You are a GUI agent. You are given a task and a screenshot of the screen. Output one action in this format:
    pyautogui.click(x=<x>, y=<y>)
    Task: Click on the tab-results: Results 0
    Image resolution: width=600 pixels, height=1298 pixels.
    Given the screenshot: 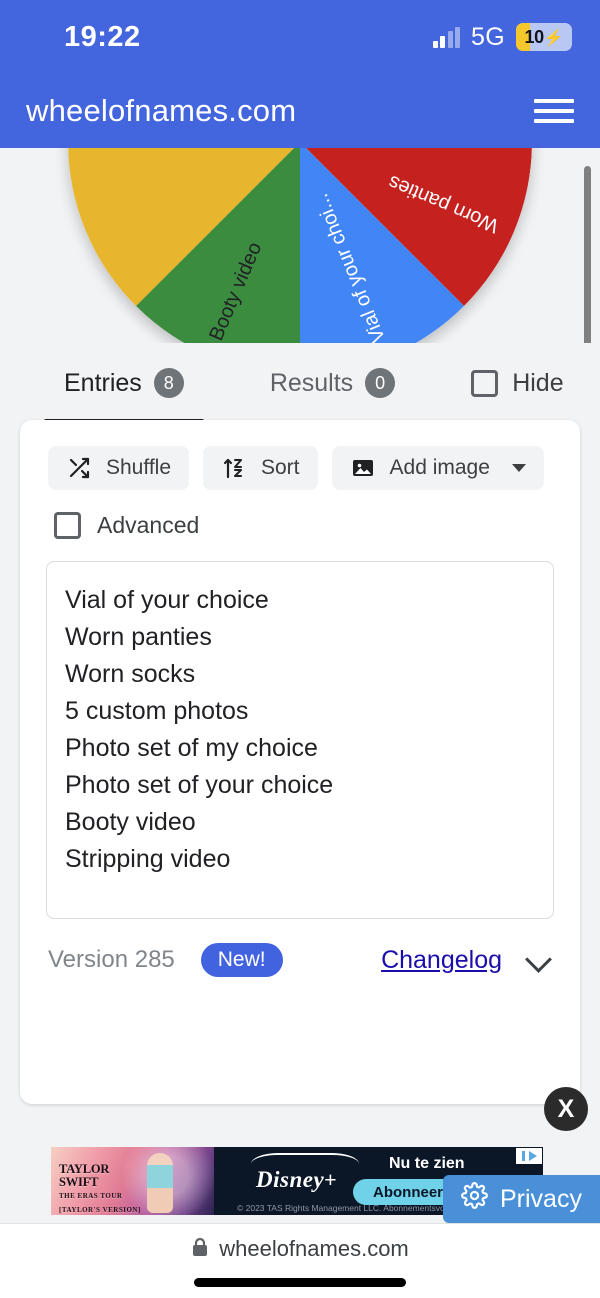 What is the action you would take?
    pyautogui.click(x=332, y=383)
    